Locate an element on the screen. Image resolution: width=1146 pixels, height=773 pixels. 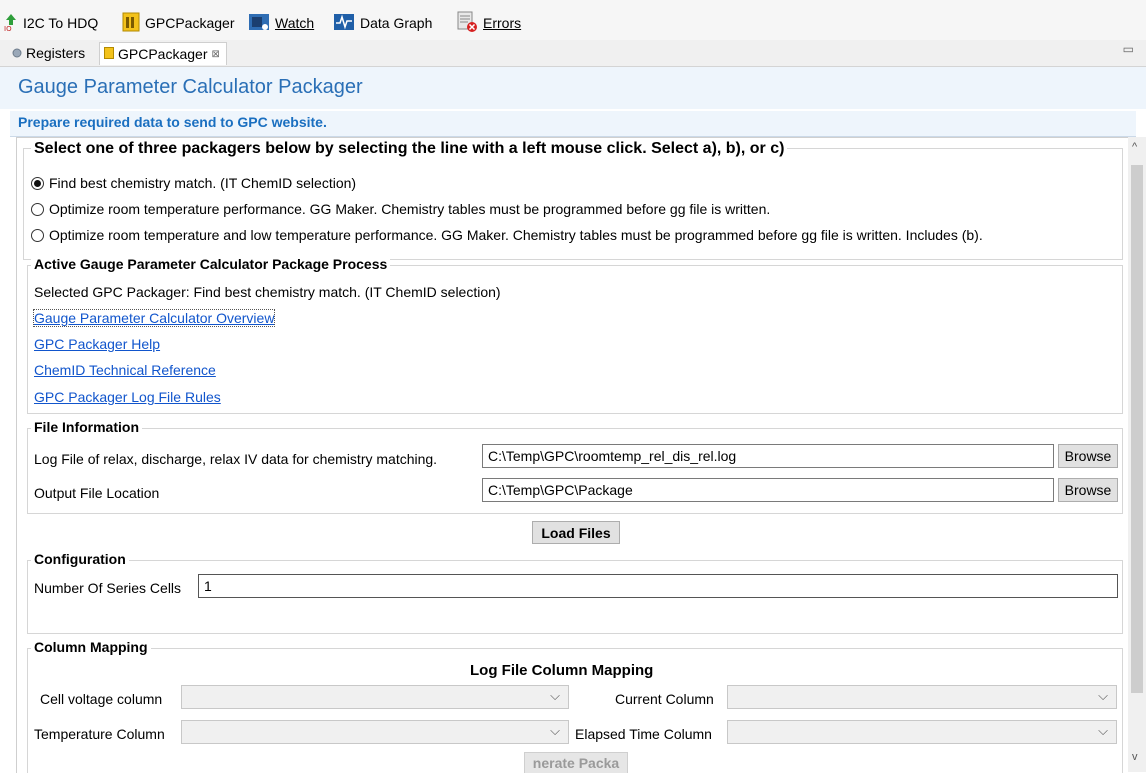
temperature-column-label: Temperature Column is located at coordinates (99, 734).